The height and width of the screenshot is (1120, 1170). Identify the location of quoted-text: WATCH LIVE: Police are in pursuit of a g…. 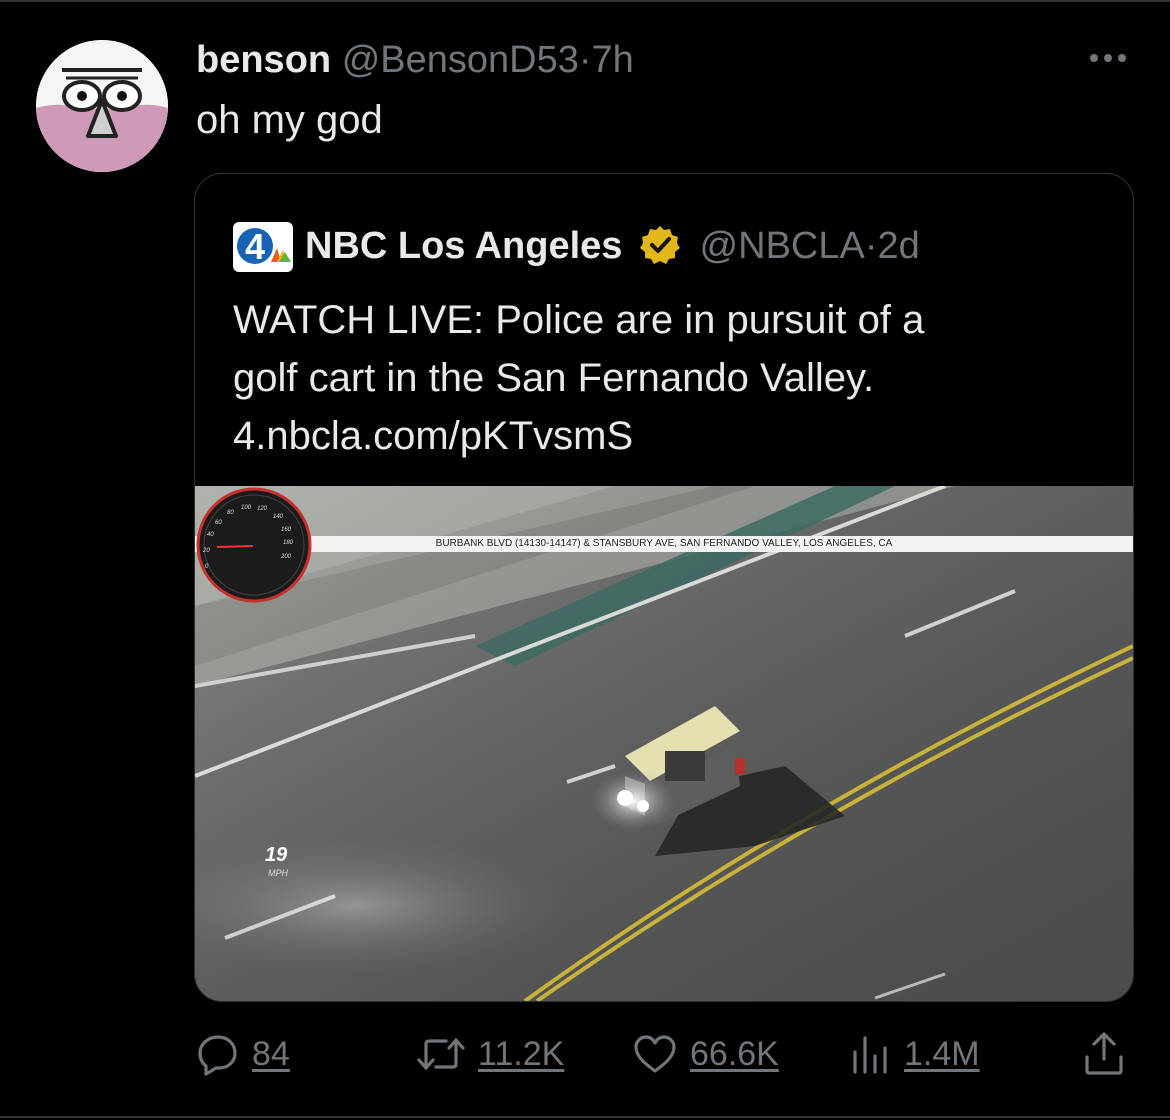
(673, 378).